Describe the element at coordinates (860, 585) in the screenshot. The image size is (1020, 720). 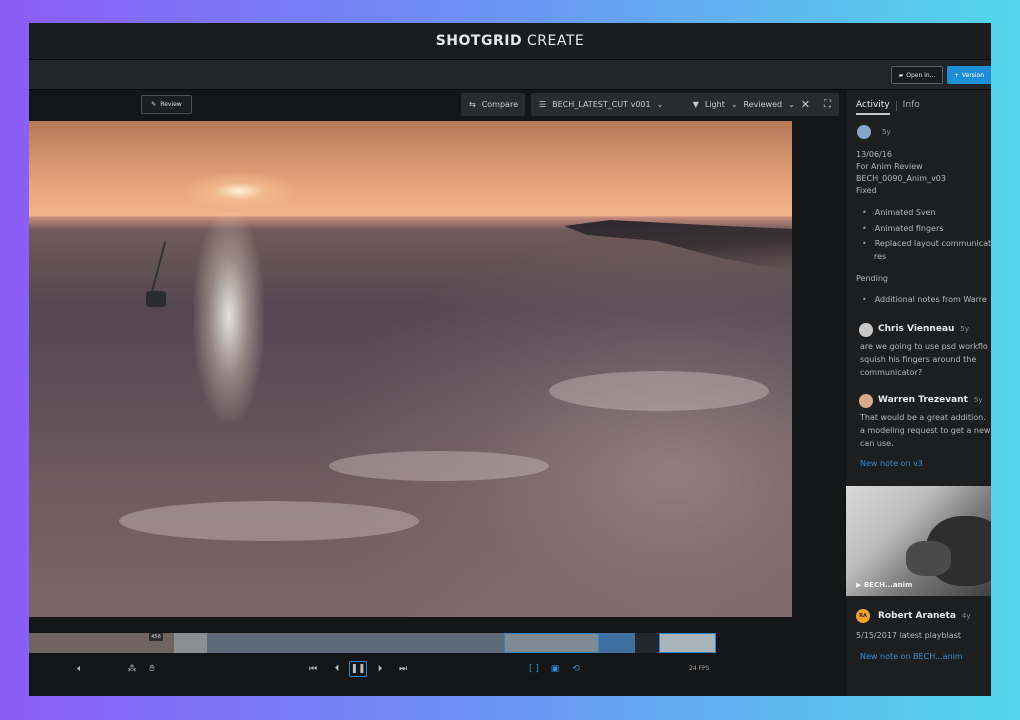
I see `play-icon: ▶` at that location.